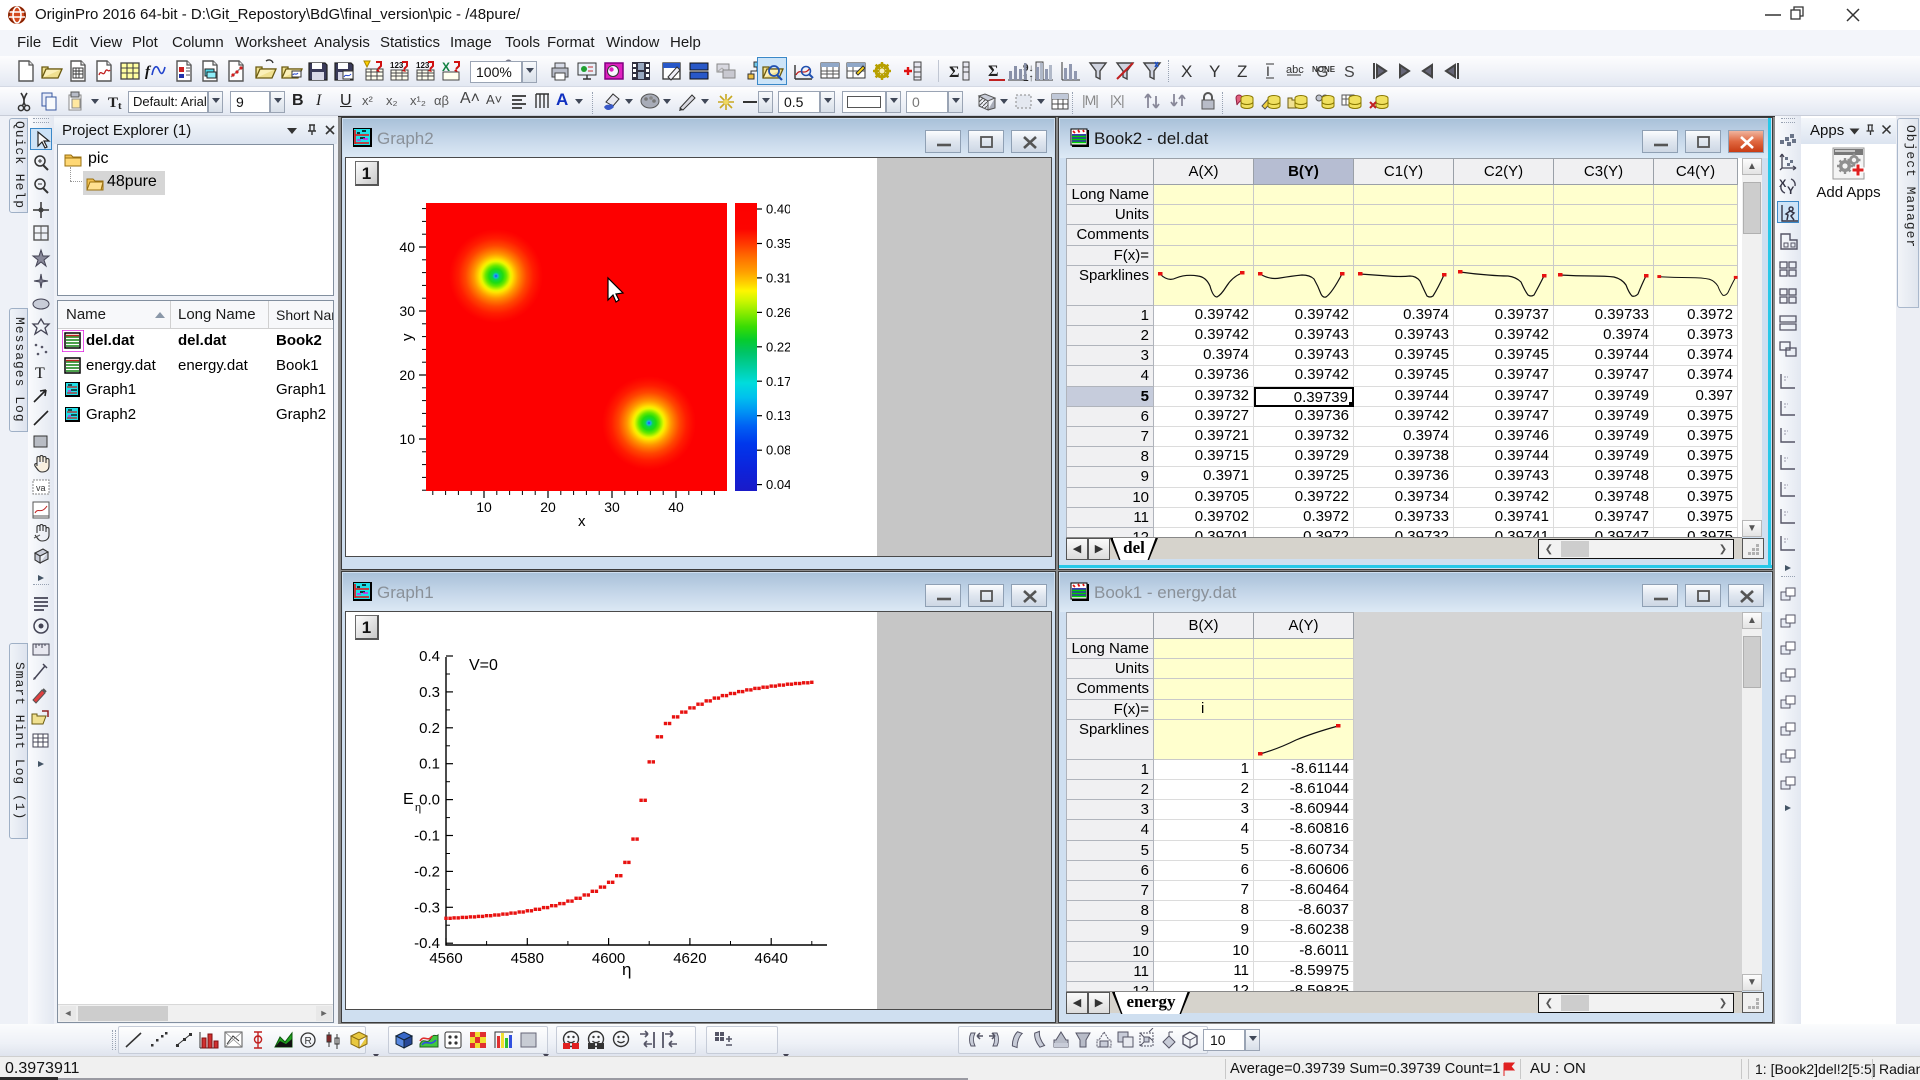 This screenshot has width=1920, height=1080. What do you see at coordinates (778, 450) in the screenshot?
I see `svg-text: 0.08` at bounding box center [778, 450].